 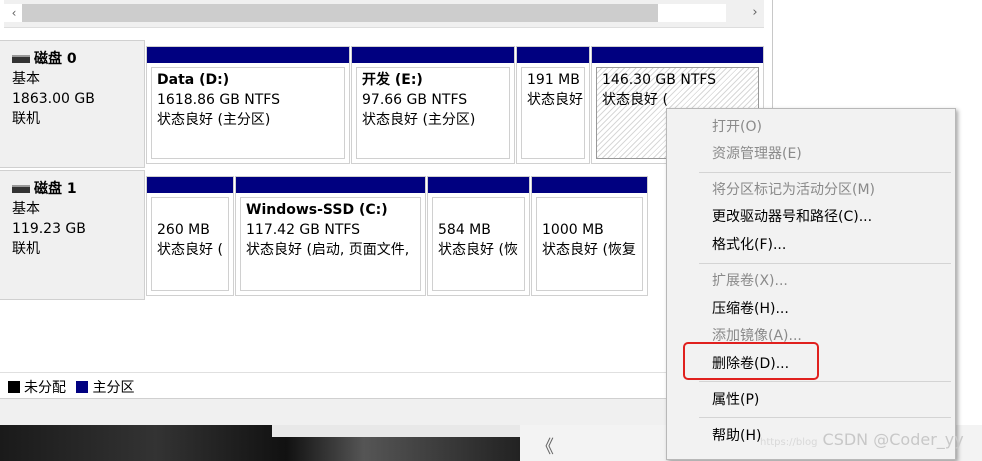 I want to click on menu-item-properties: 属性(P), so click(x=735, y=400).